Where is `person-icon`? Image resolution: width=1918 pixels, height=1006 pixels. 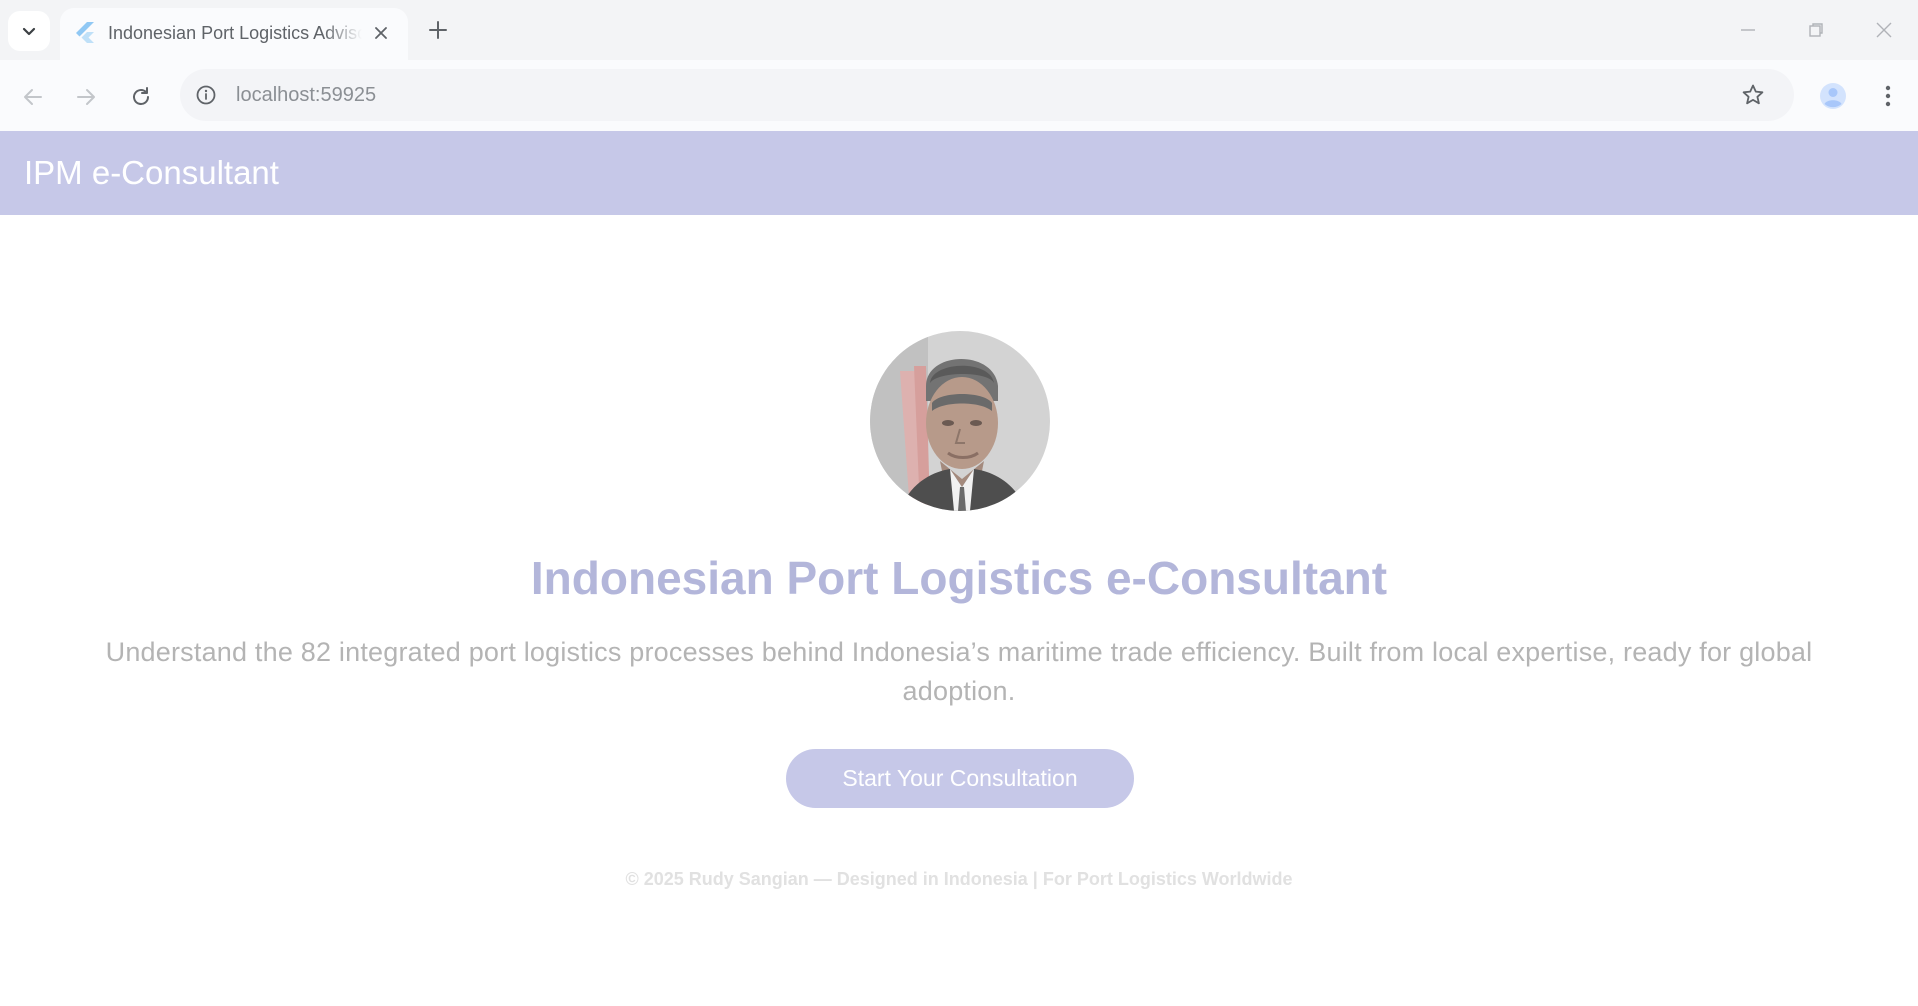
person-icon is located at coordinates (1833, 96).